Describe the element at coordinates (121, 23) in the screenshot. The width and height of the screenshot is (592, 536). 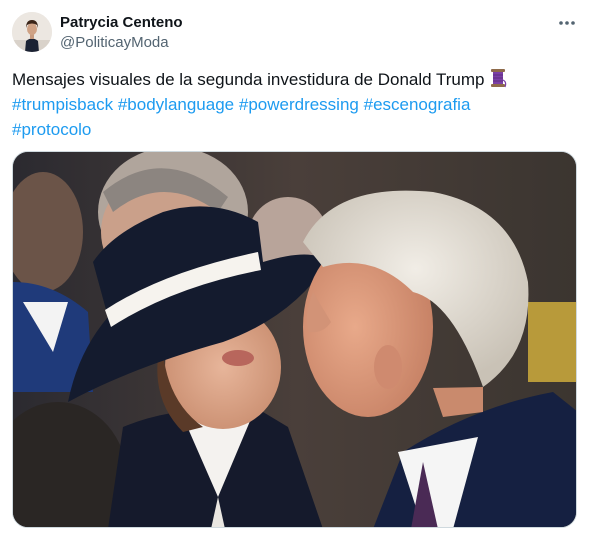
I see `author-display-name: Patrycia Centeno` at that location.